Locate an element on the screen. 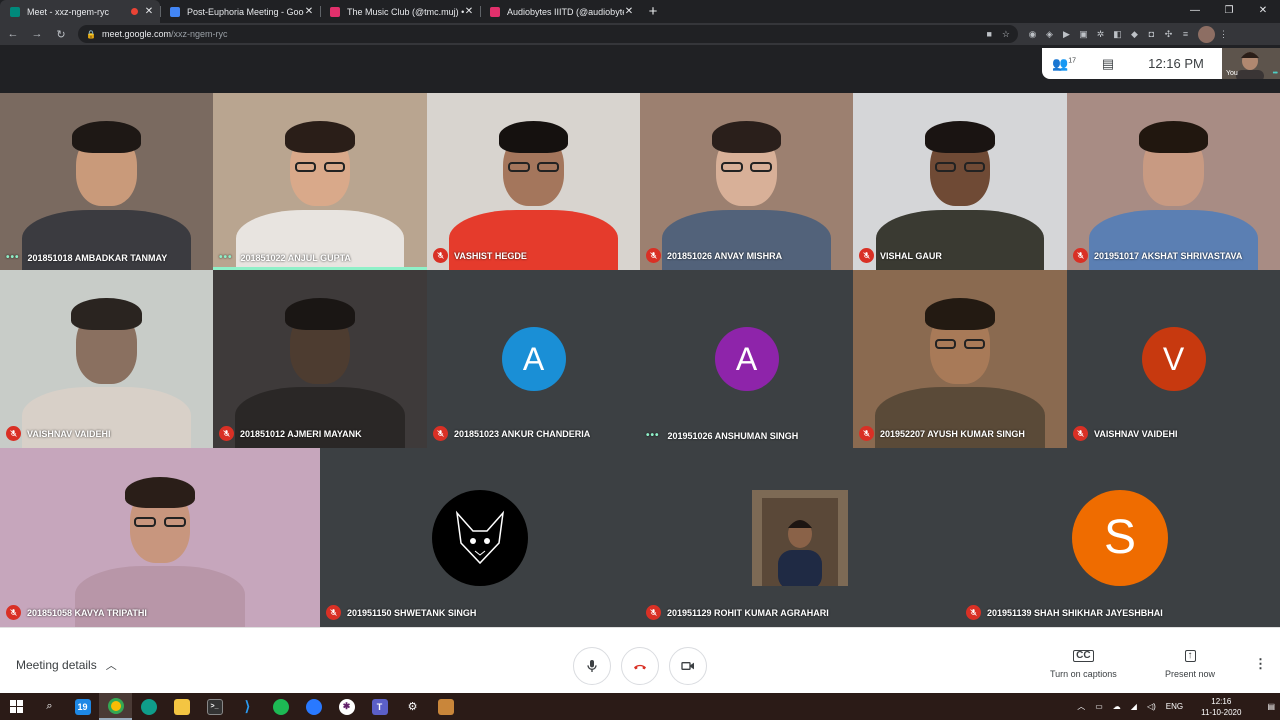 The height and width of the screenshot is (720, 1280). input-language: ENG is located at coordinates (1174, 706).